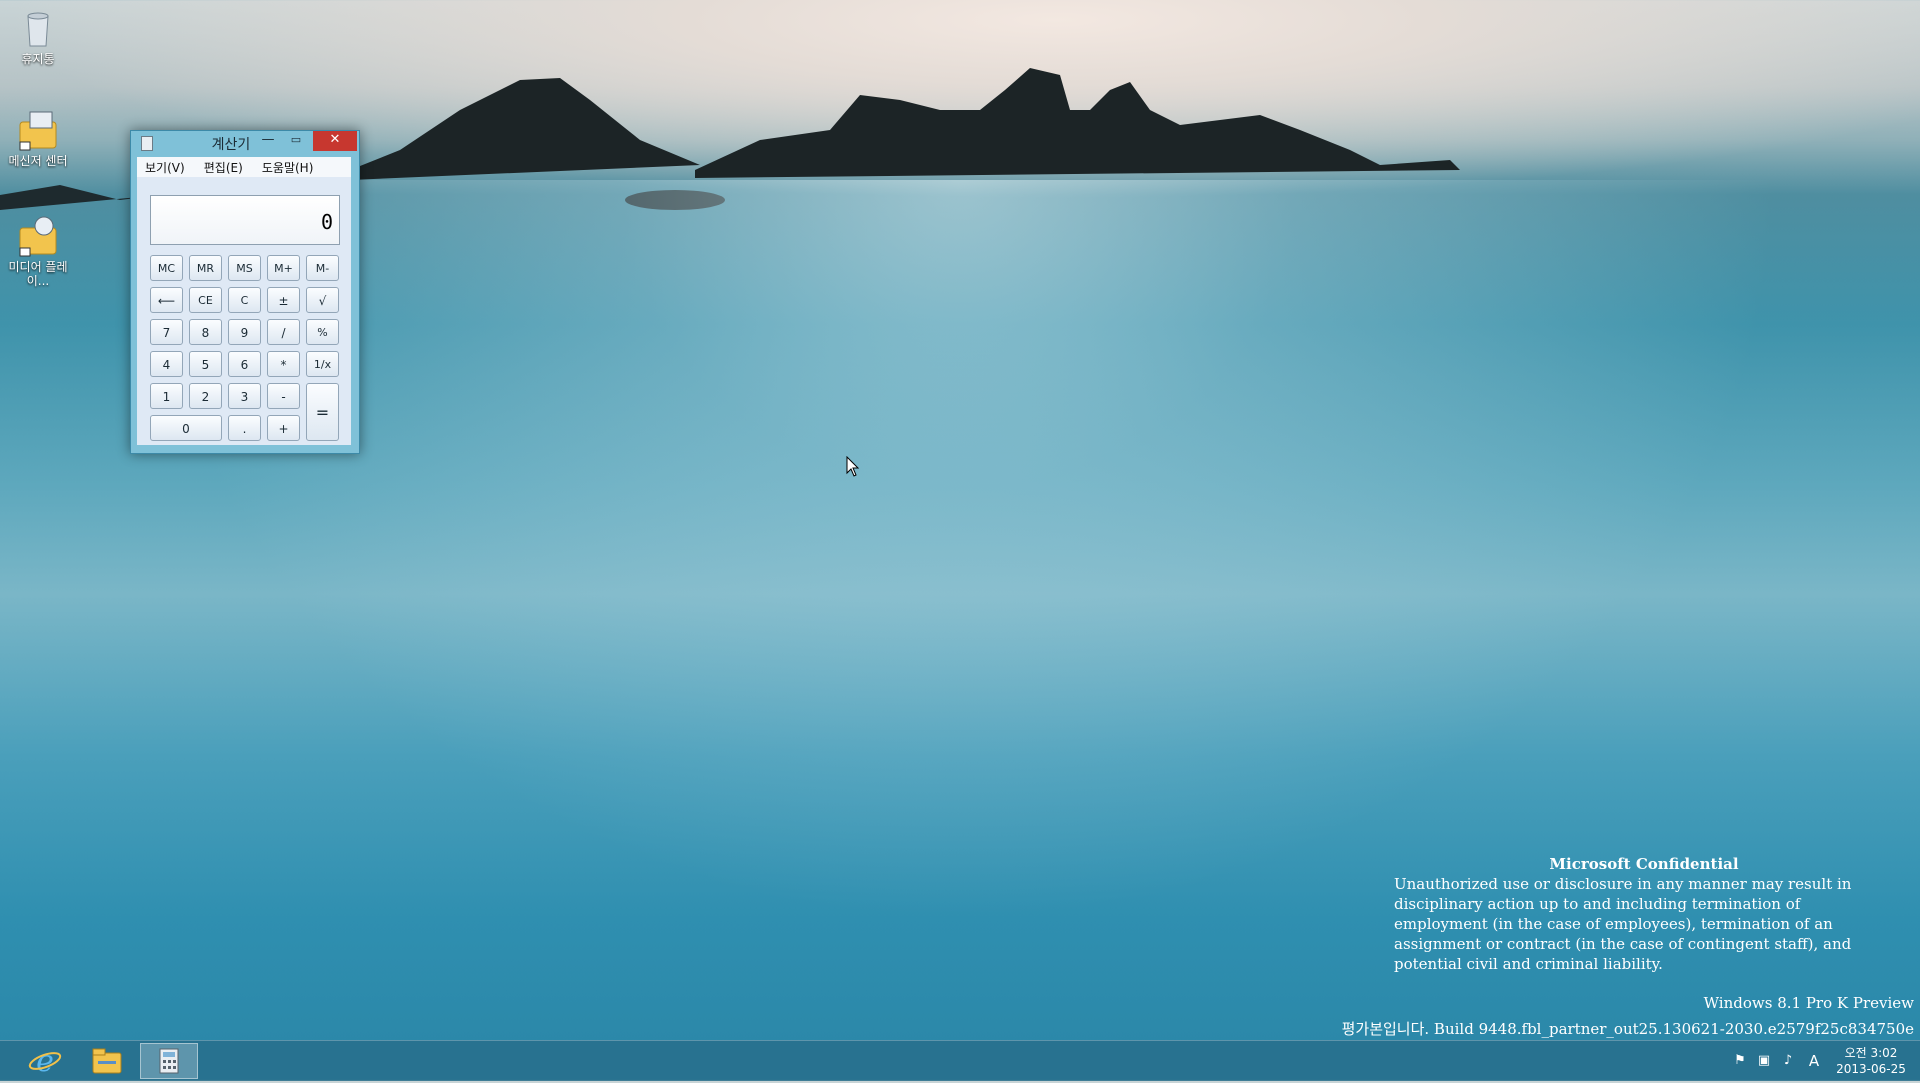 The image size is (1920, 1083). I want to click on network-icon: ▣, so click(1764, 1061).